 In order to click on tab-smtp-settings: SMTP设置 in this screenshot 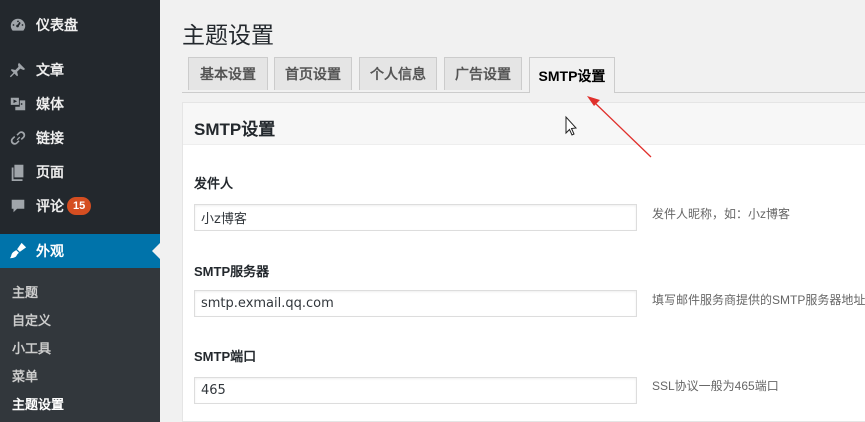, I will do `click(572, 75)`.